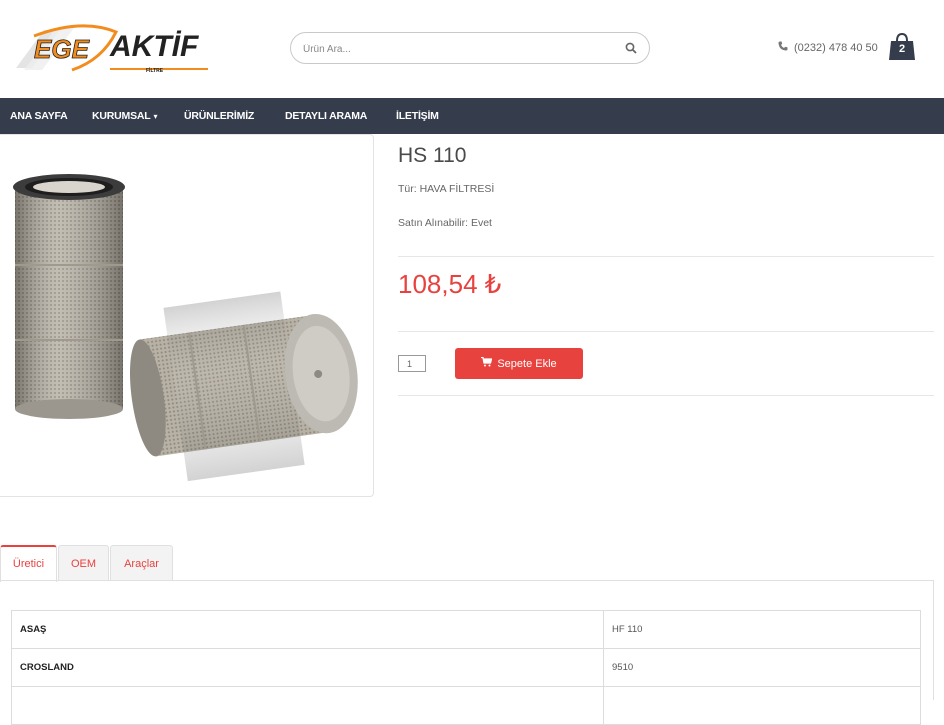 This screenshot has width=944, height=725. What do you see at coordinates (445, 223) in the screenshot?
I see `product-availability: Satın Alınabilir: Evet` at bounding box center [445, 223].